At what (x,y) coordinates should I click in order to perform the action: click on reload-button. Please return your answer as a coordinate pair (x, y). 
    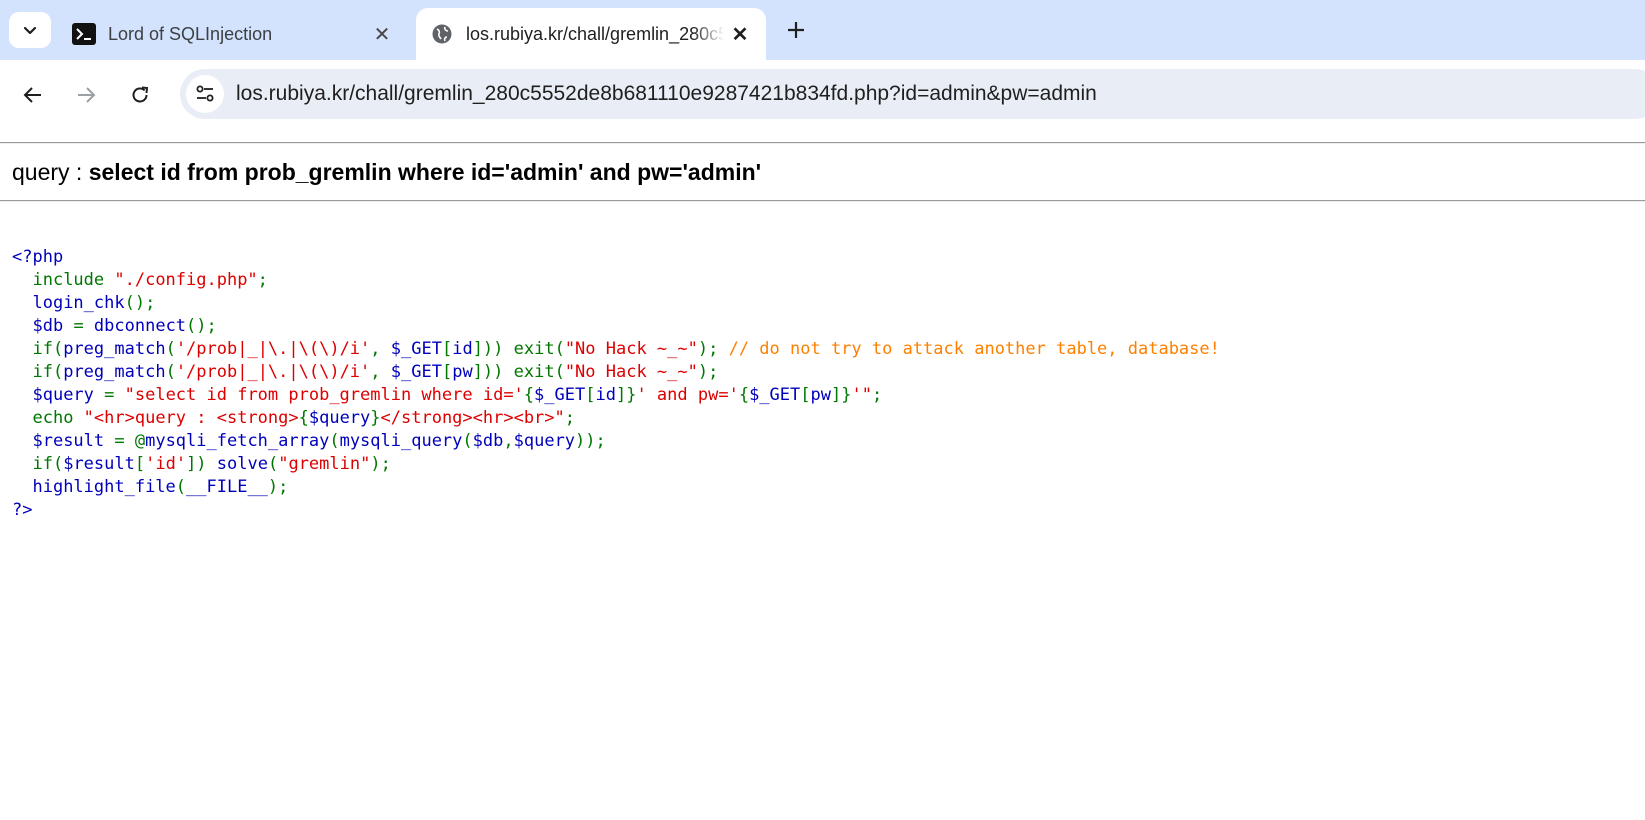
    Looking at the image, I should click on (140, 95).